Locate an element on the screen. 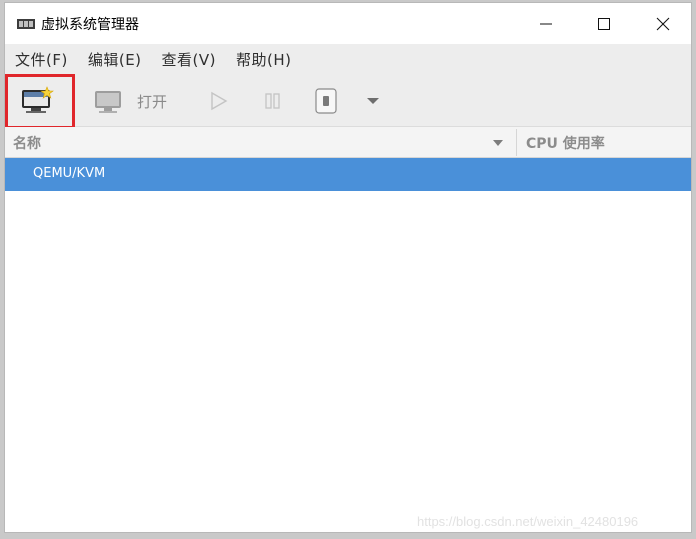 This screenshot has width=696, height=539. pause-button is located at coordinates (273, 101).